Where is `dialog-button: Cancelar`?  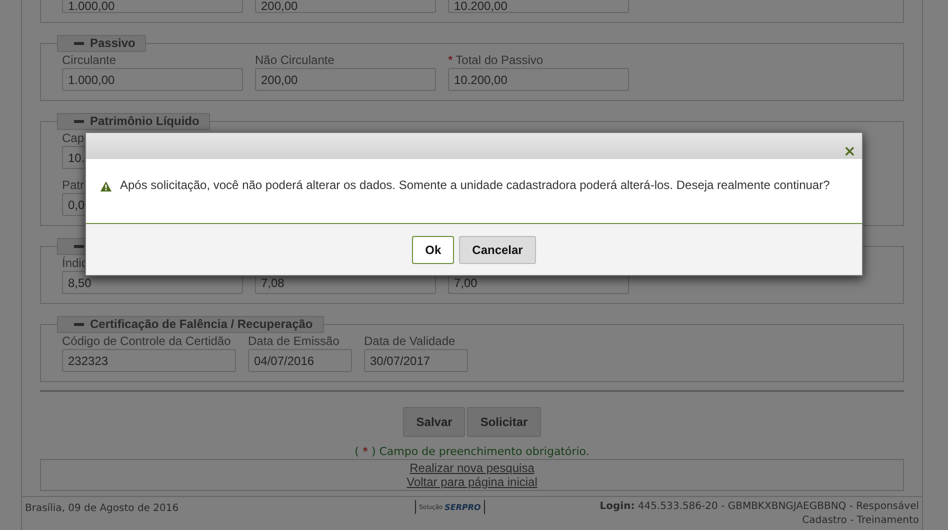
dialog-button: Cancelar is located at coordinates (497, 250).